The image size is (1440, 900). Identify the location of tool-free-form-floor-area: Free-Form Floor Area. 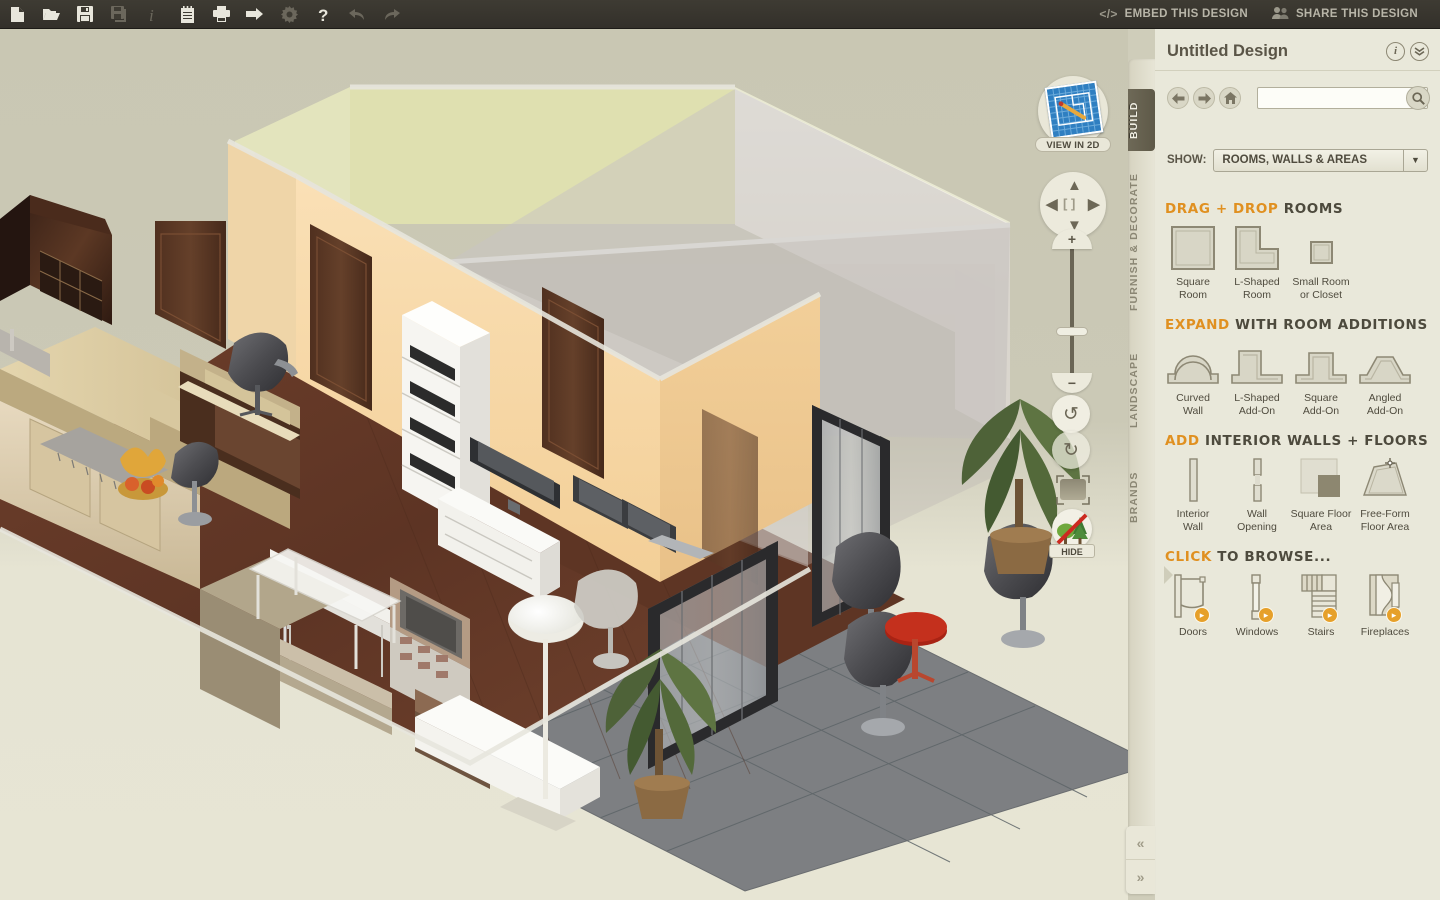
(1385, 493).